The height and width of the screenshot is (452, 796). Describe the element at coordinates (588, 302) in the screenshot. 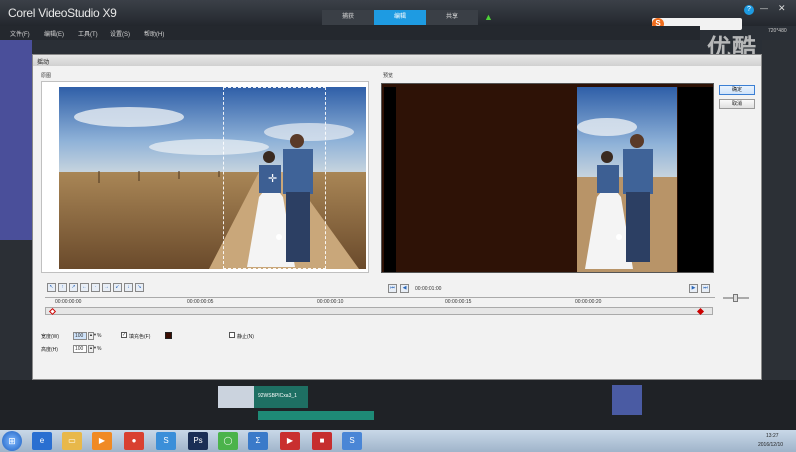

I see `ruler-tick: 00:00:00:20` at that location.